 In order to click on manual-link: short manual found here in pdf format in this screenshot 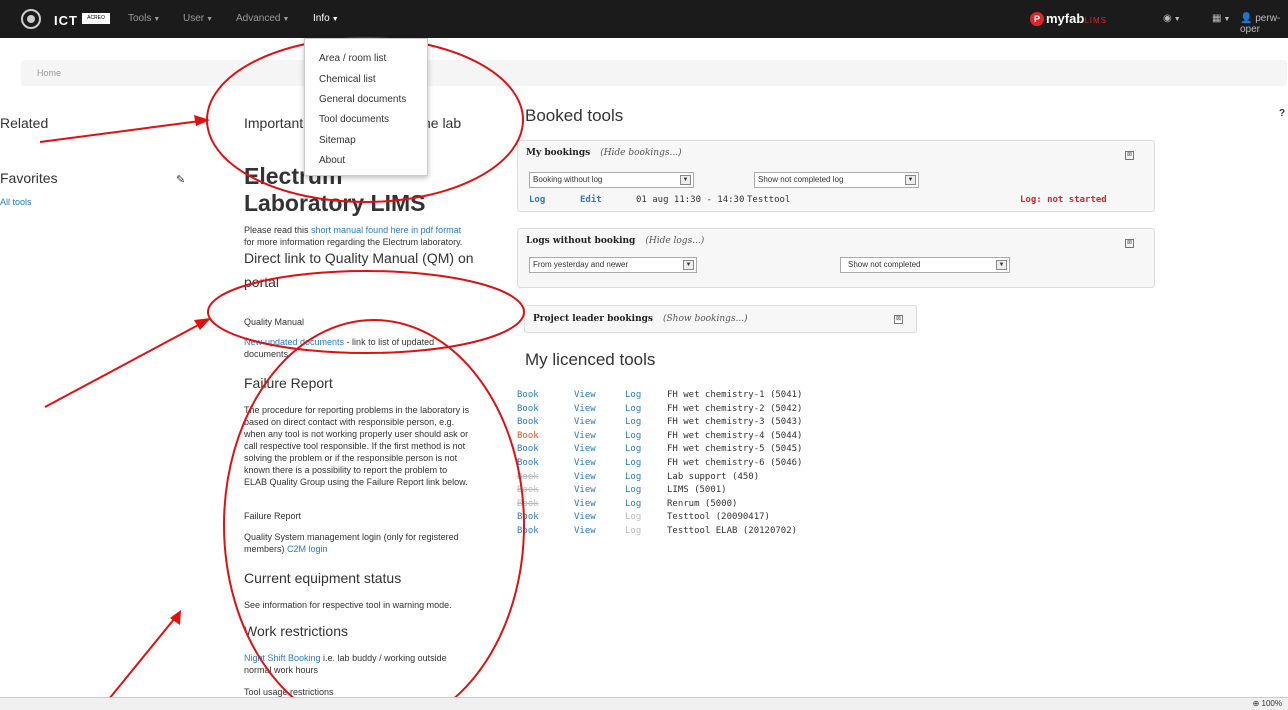, I will do `click(386, 230)`.